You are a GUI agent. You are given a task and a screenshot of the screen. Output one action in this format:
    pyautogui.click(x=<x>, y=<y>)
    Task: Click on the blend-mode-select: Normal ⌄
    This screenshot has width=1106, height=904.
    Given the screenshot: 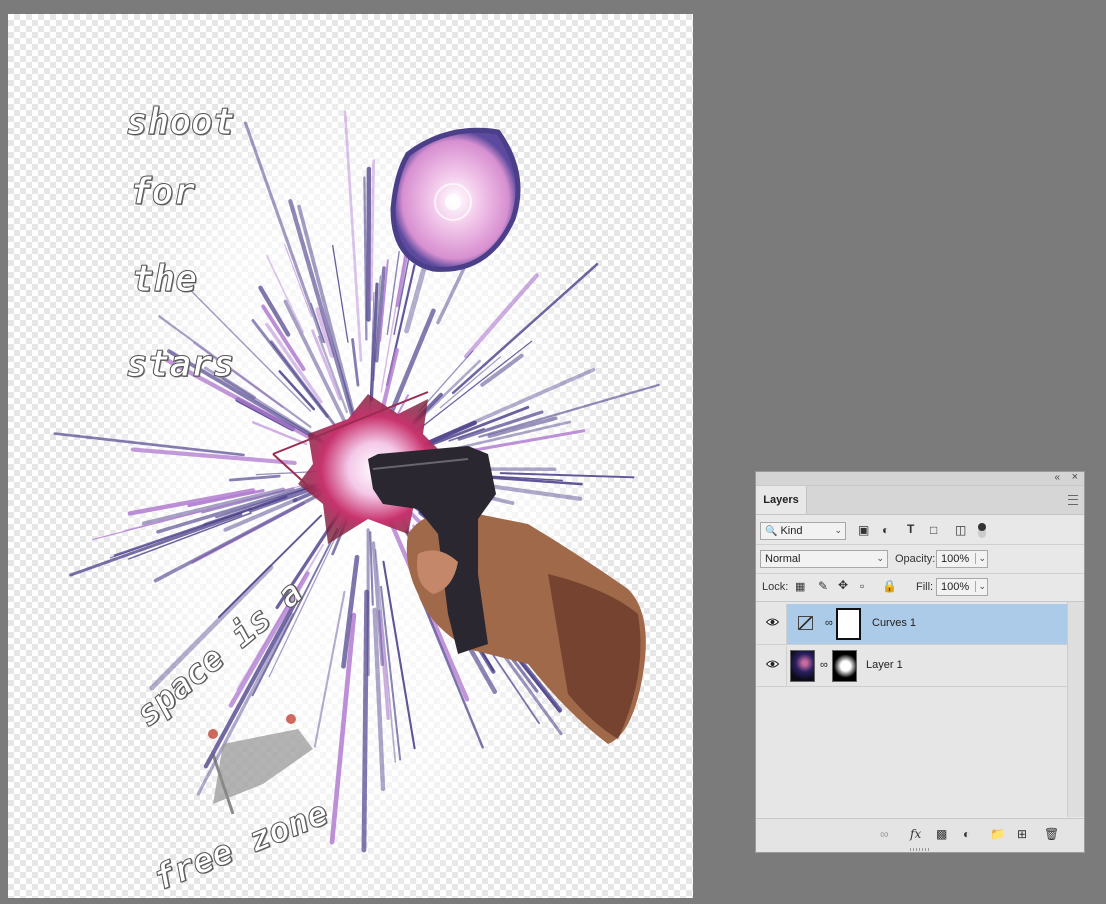 What is the action you would take?
    pyautogui.click(x=824, y=559)
    